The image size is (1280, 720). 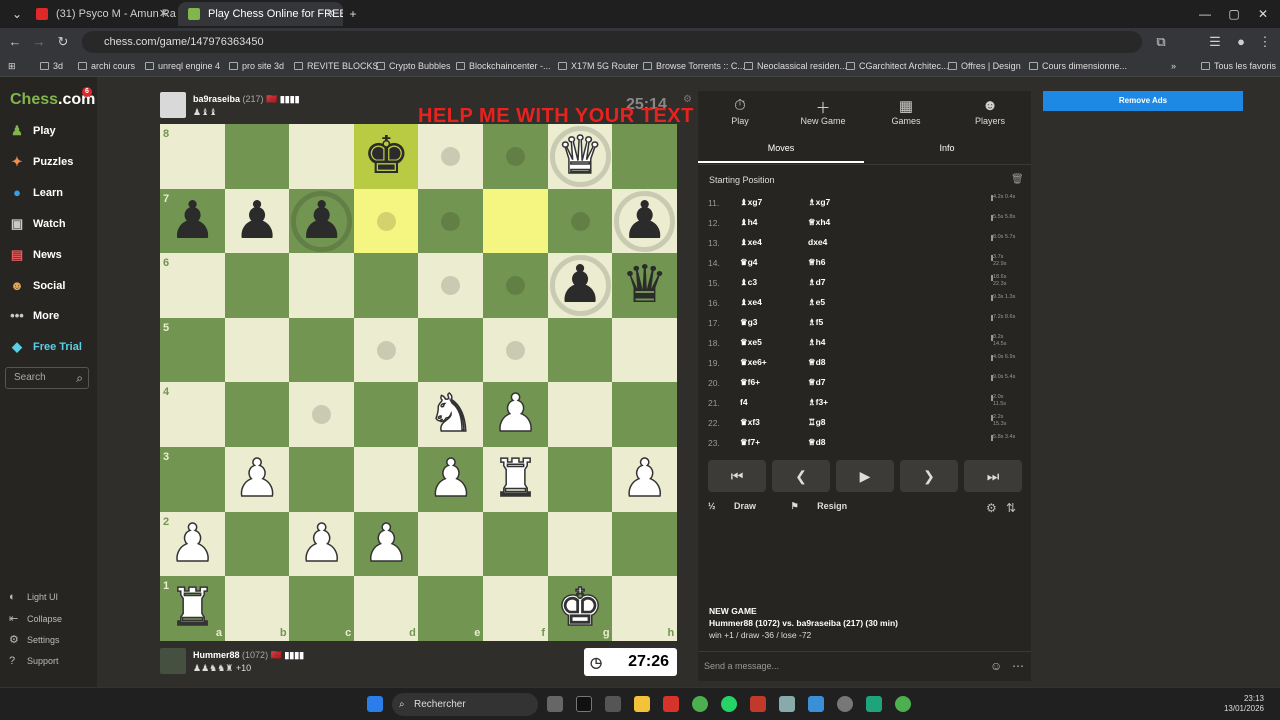 What do you see at coordinates (750, 442) in the screenshot?
I see `white-move: ♛f7+` at bounding box center [750, 442].